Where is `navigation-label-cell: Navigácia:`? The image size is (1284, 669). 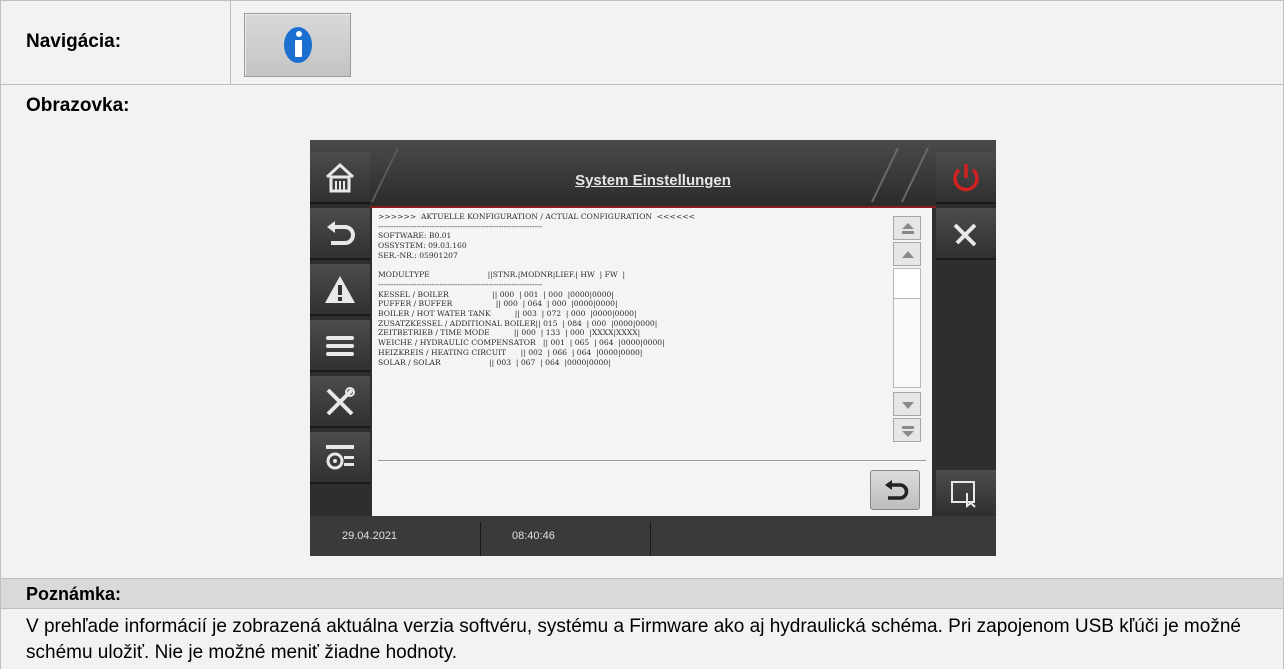 navigation-label-cell: Navigácia: is located at coordinates (115, 42).